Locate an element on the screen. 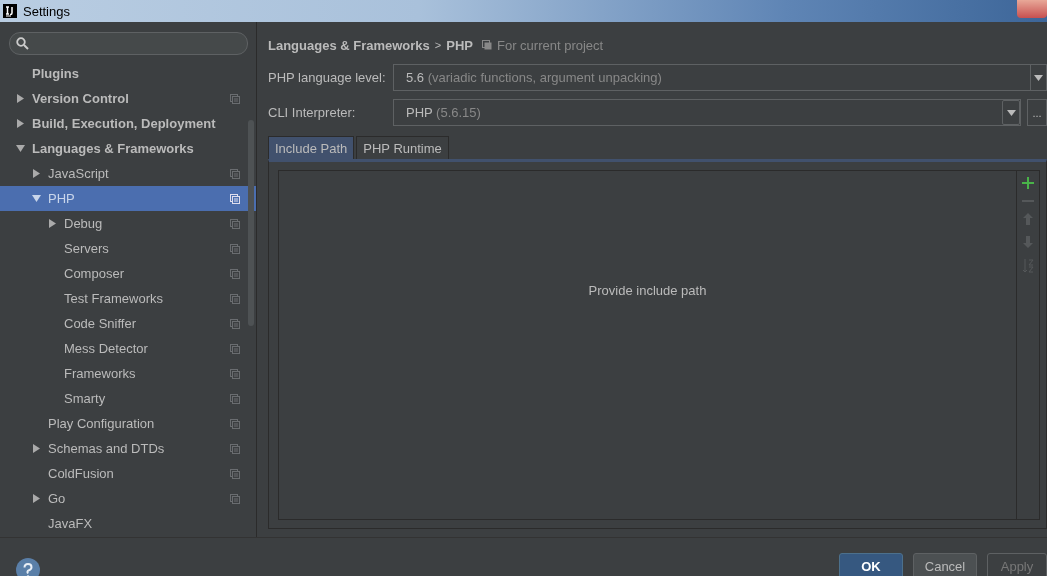 Image resolution: width=1047 pixels, height=576 pixels. tree-item-label: ColdFusion is located at coordinates (81, 473).